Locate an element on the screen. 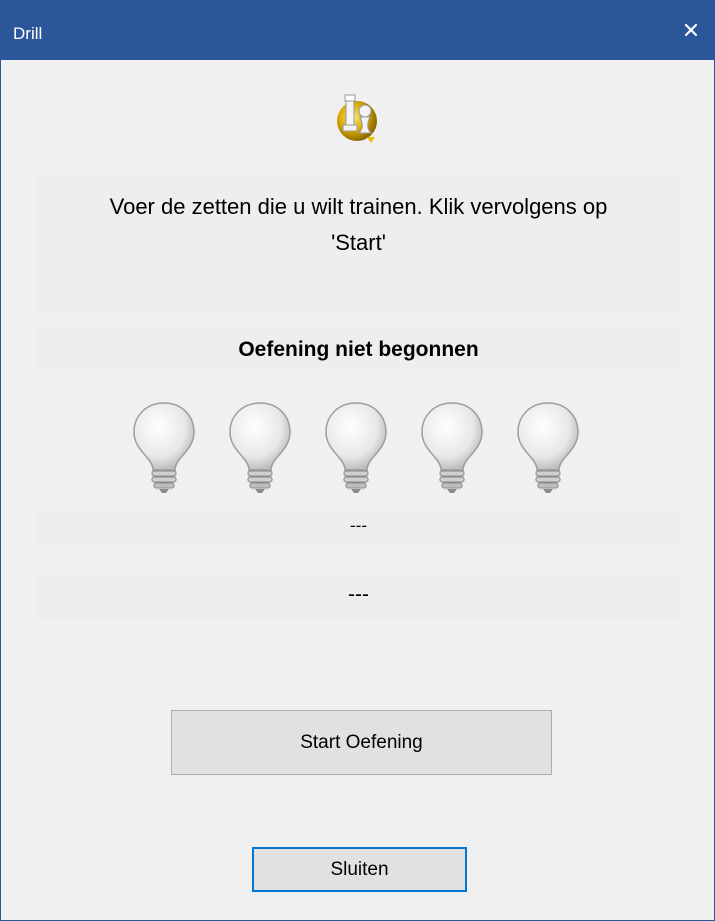  result-line-2: --- is located at coordinates (358, 595).